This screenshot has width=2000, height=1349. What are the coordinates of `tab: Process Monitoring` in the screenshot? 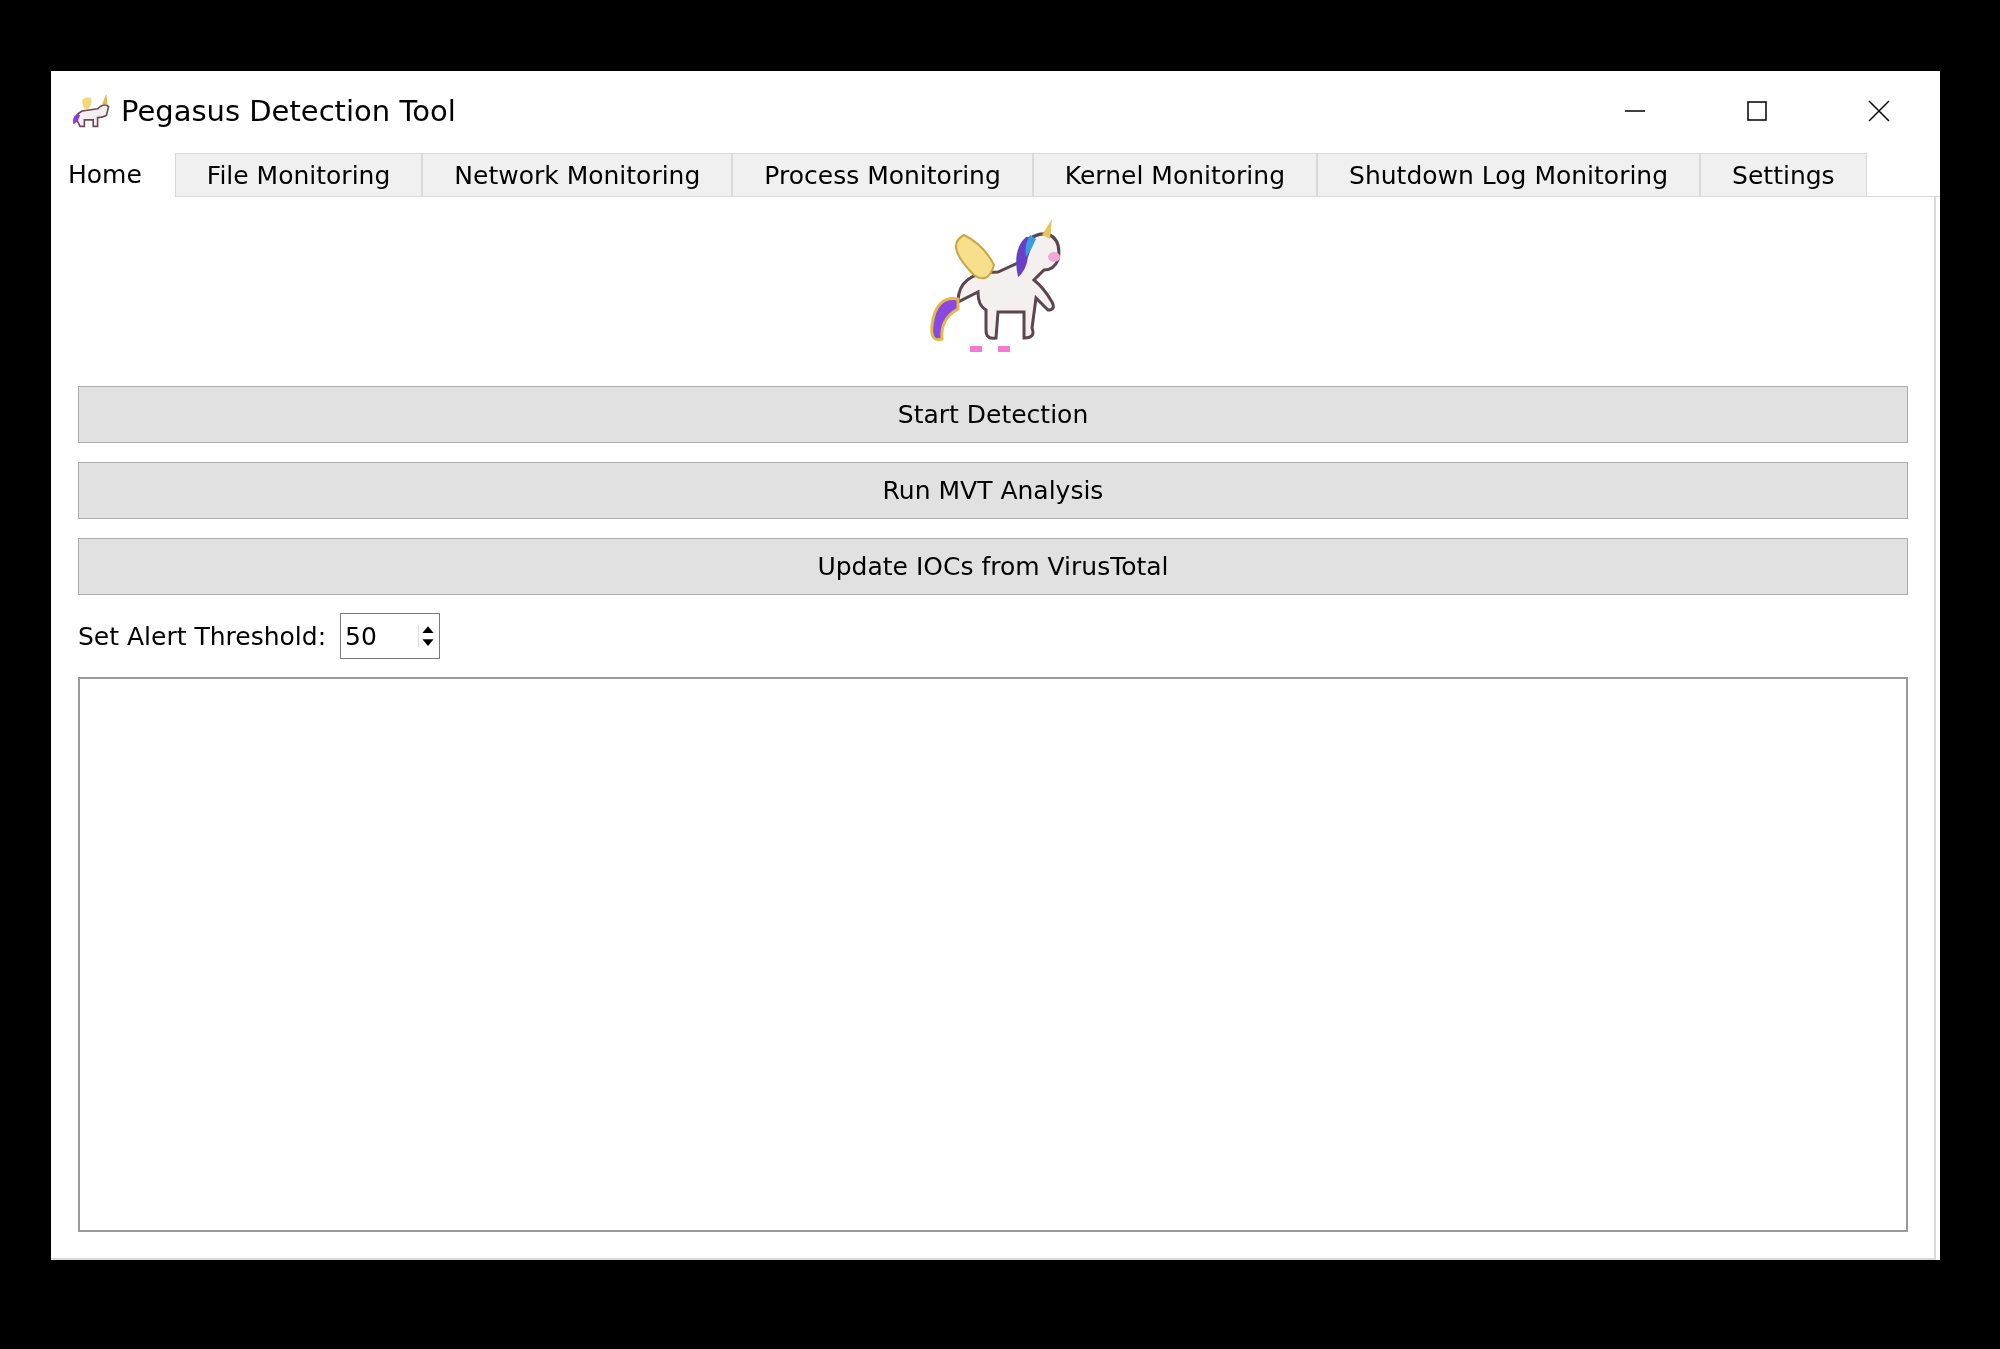 It's located at (882, 174).